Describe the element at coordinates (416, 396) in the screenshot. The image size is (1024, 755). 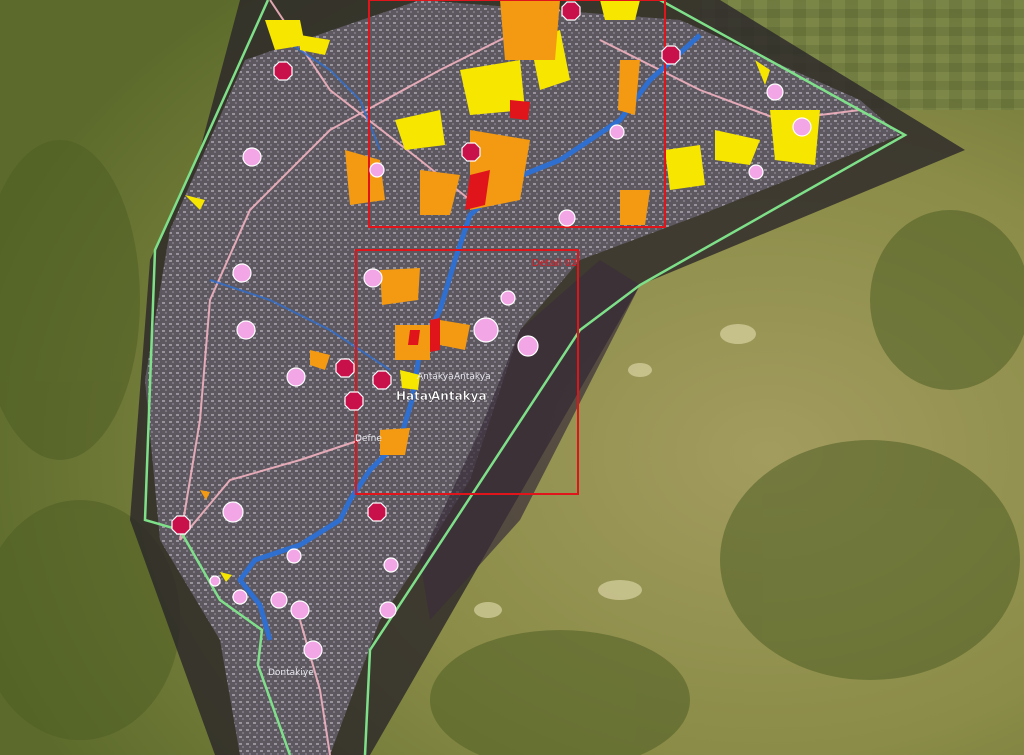
I see `place-label-hatay: Hatay` at that location.